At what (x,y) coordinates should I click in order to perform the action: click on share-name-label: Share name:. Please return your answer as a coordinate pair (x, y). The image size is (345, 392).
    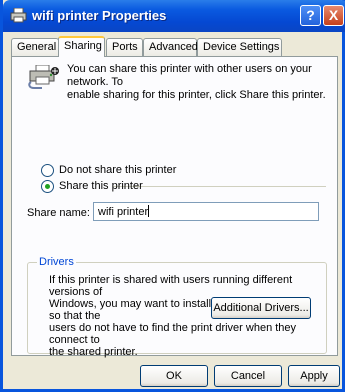
    Looking at the image, I should click on (58, 213).